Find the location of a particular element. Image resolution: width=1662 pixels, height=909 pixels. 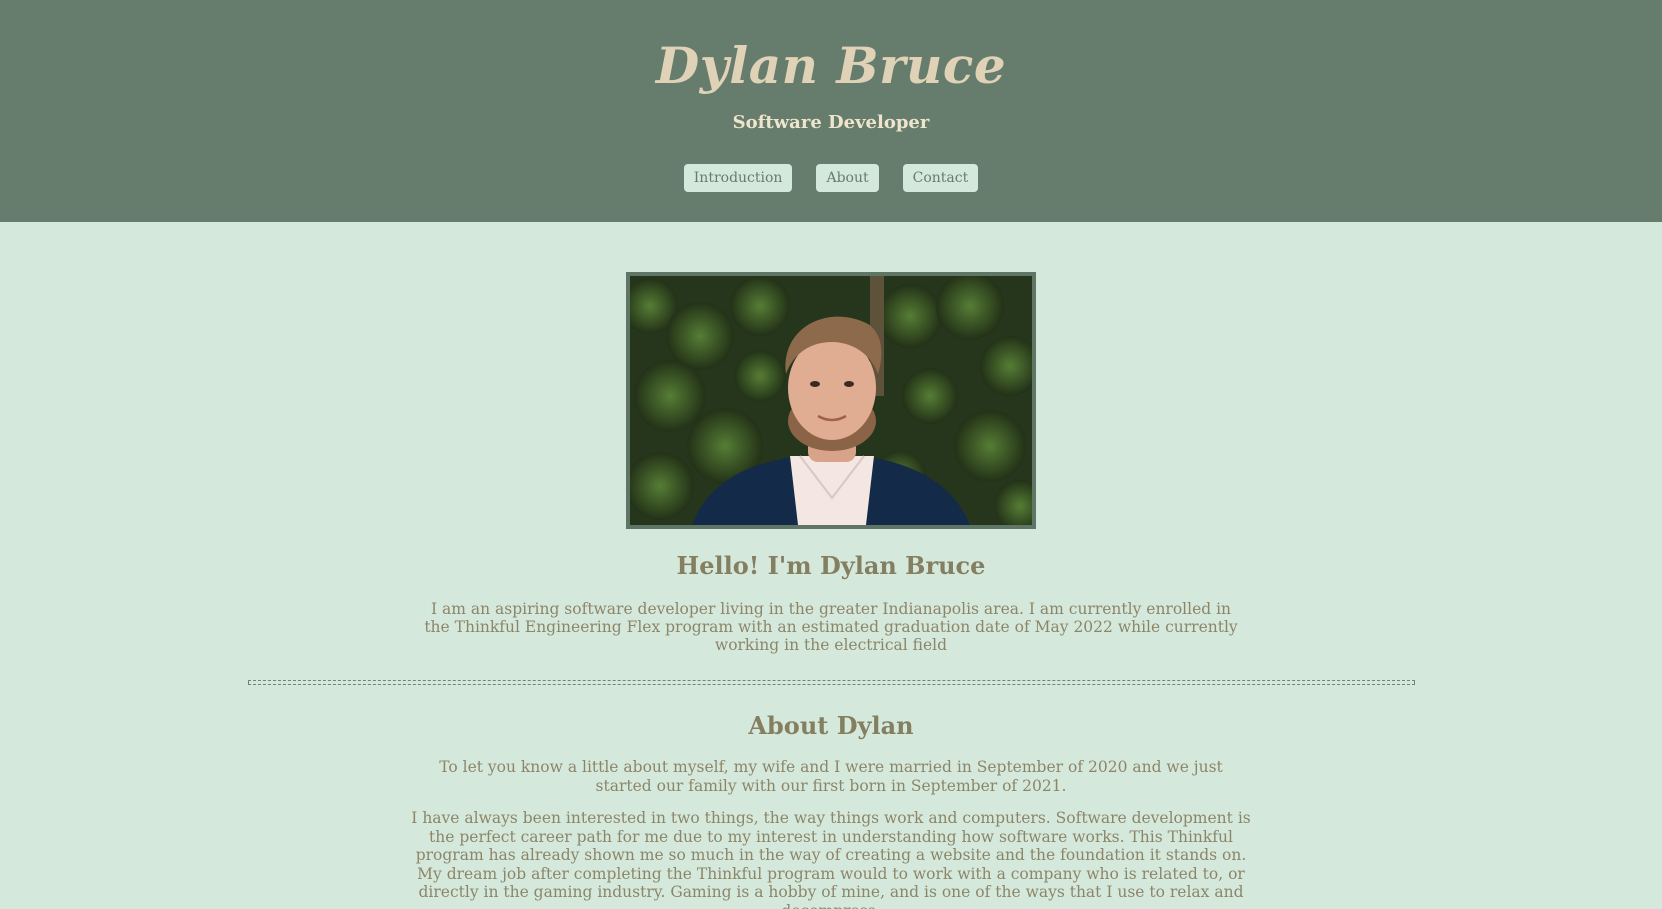

site-title: Dylan Bruce is located at coordinates (831, 65).